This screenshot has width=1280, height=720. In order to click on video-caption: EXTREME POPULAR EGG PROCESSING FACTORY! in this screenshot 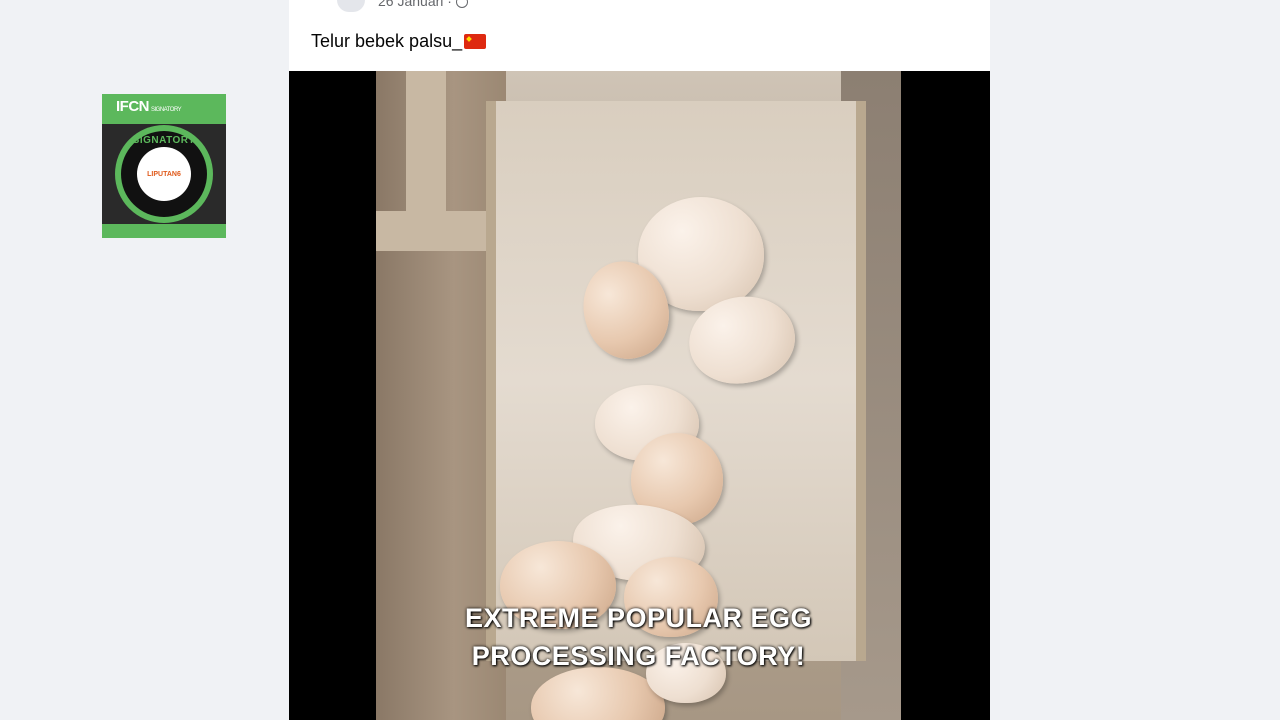, I will do `click(638, 637)`.